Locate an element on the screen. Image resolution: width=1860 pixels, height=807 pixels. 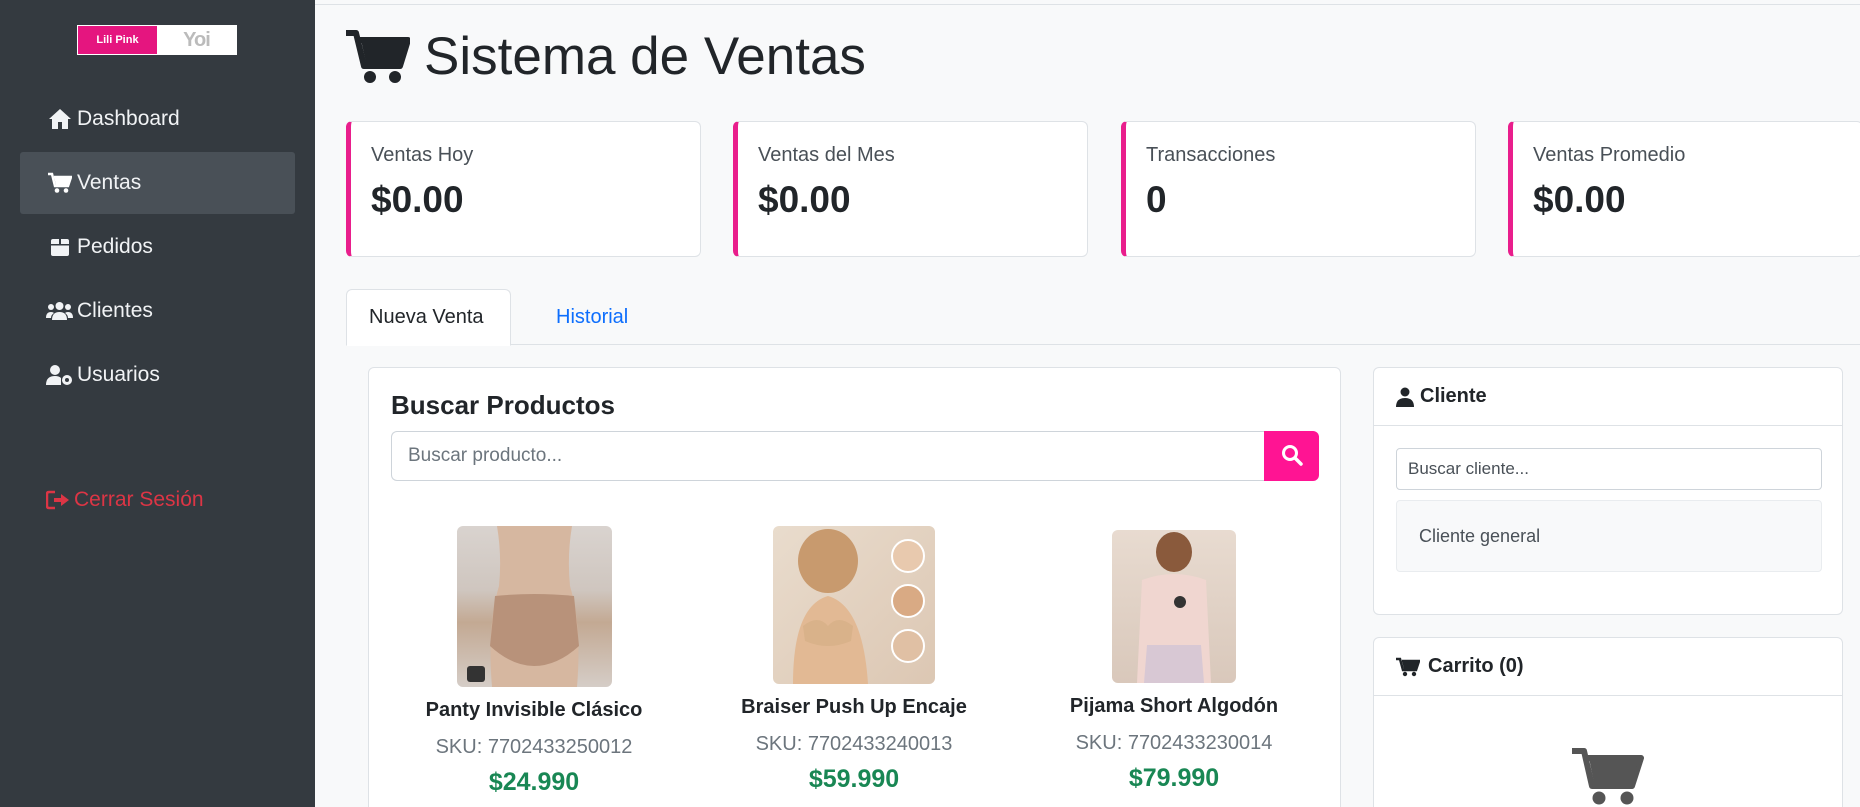
user-gear-icon is located at coordinates (59, 375).